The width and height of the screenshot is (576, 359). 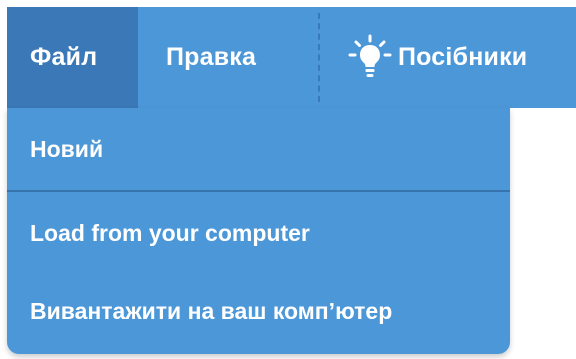 What do you see at coordinates (67, 148) in the screenshot?
I see `menu-item-new-label: Новий` at bounding box center [67, 148].